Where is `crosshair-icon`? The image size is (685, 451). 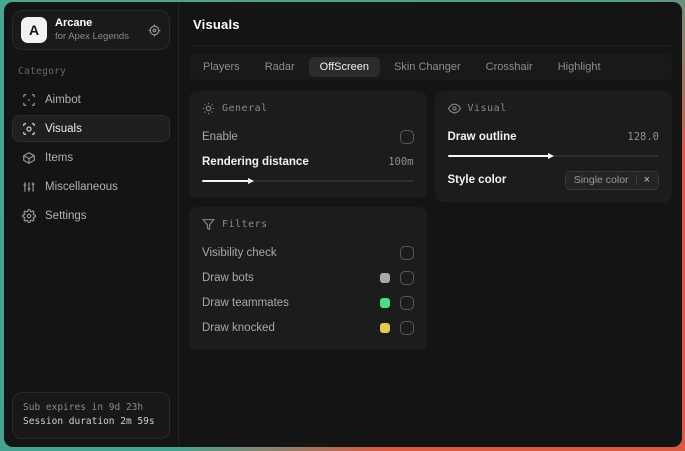 crosshair-icon is located at coordinates (29, 100).